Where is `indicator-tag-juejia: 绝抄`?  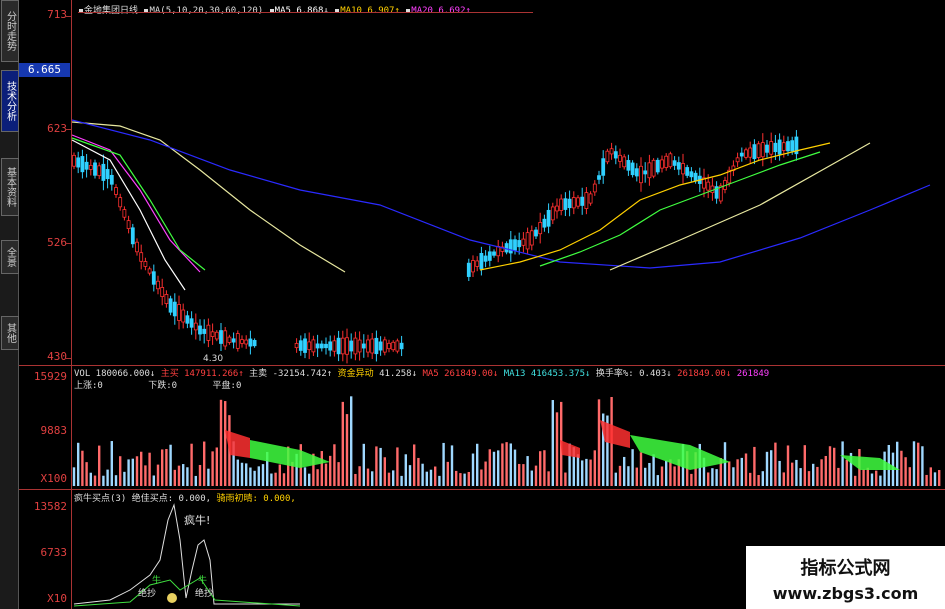 indicator-tag-juejia: 绝抄 is located at coordinates (147, 593).